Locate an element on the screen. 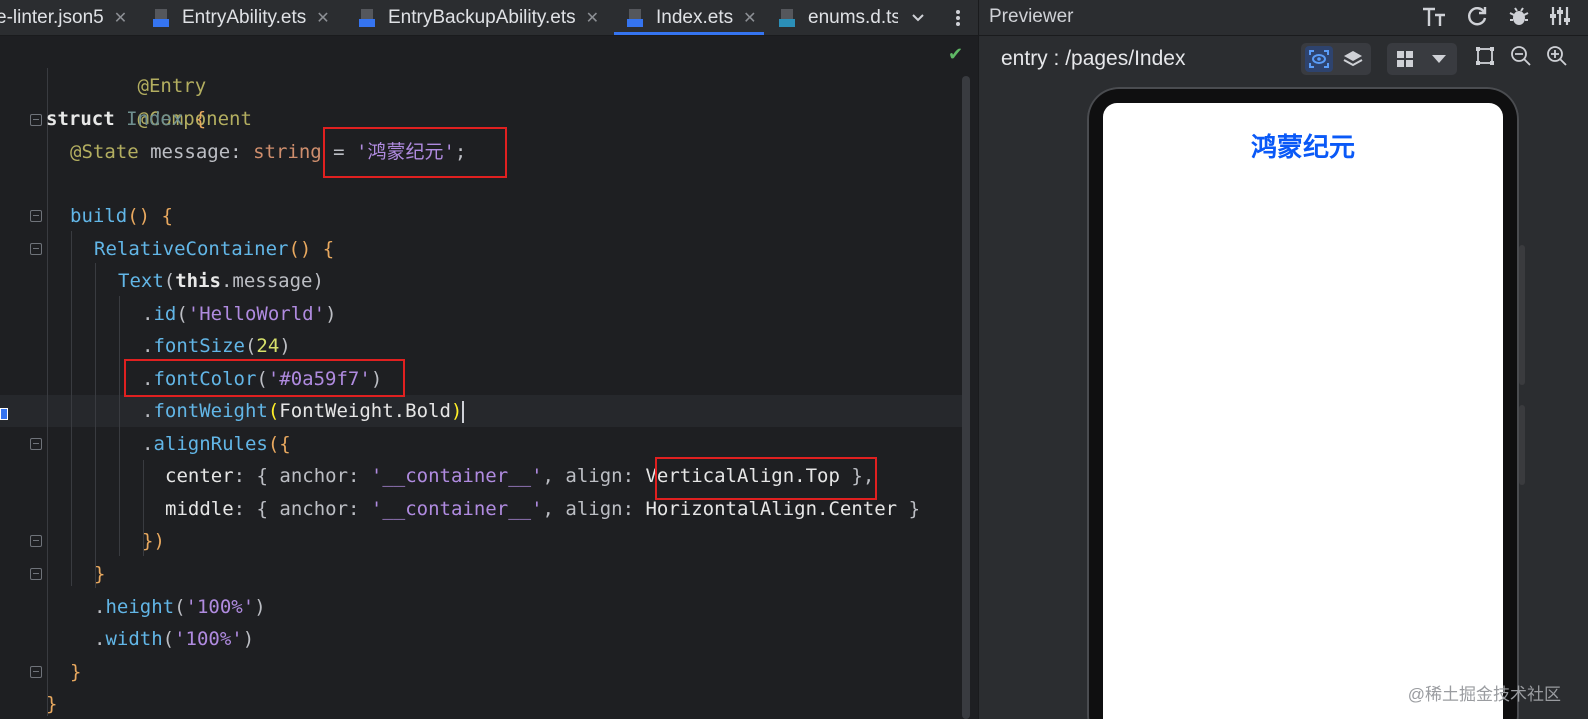 The image size is (1588, 719). chevron-down-icon is located at coordinates (918, 17).